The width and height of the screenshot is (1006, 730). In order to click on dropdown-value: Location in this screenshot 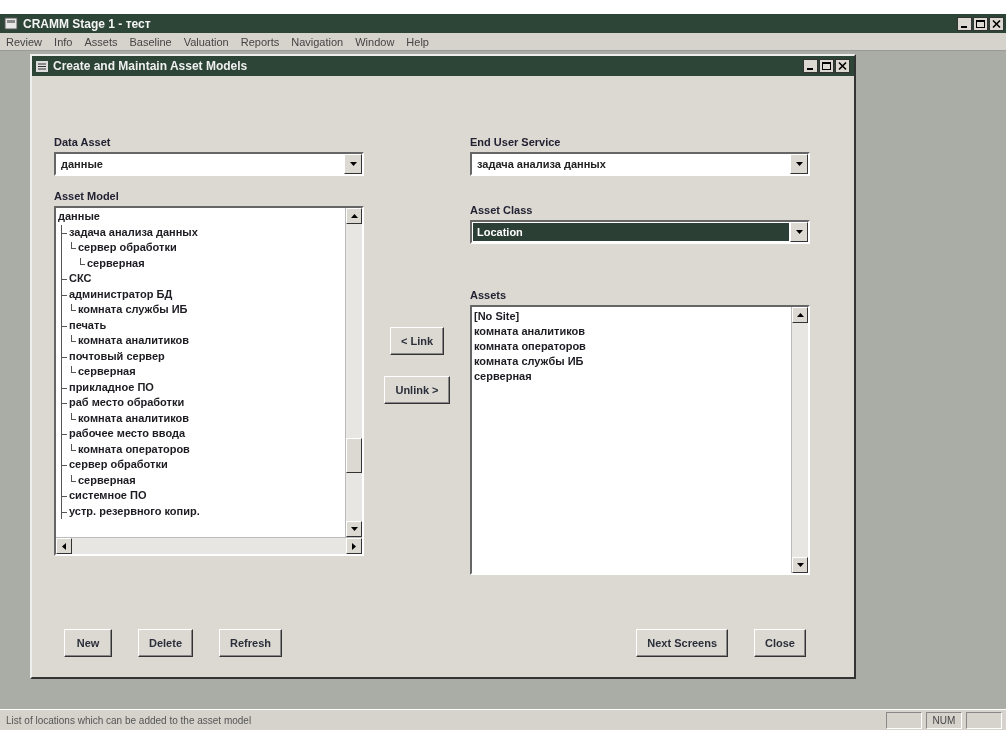, I will do `click(631, 232)`.